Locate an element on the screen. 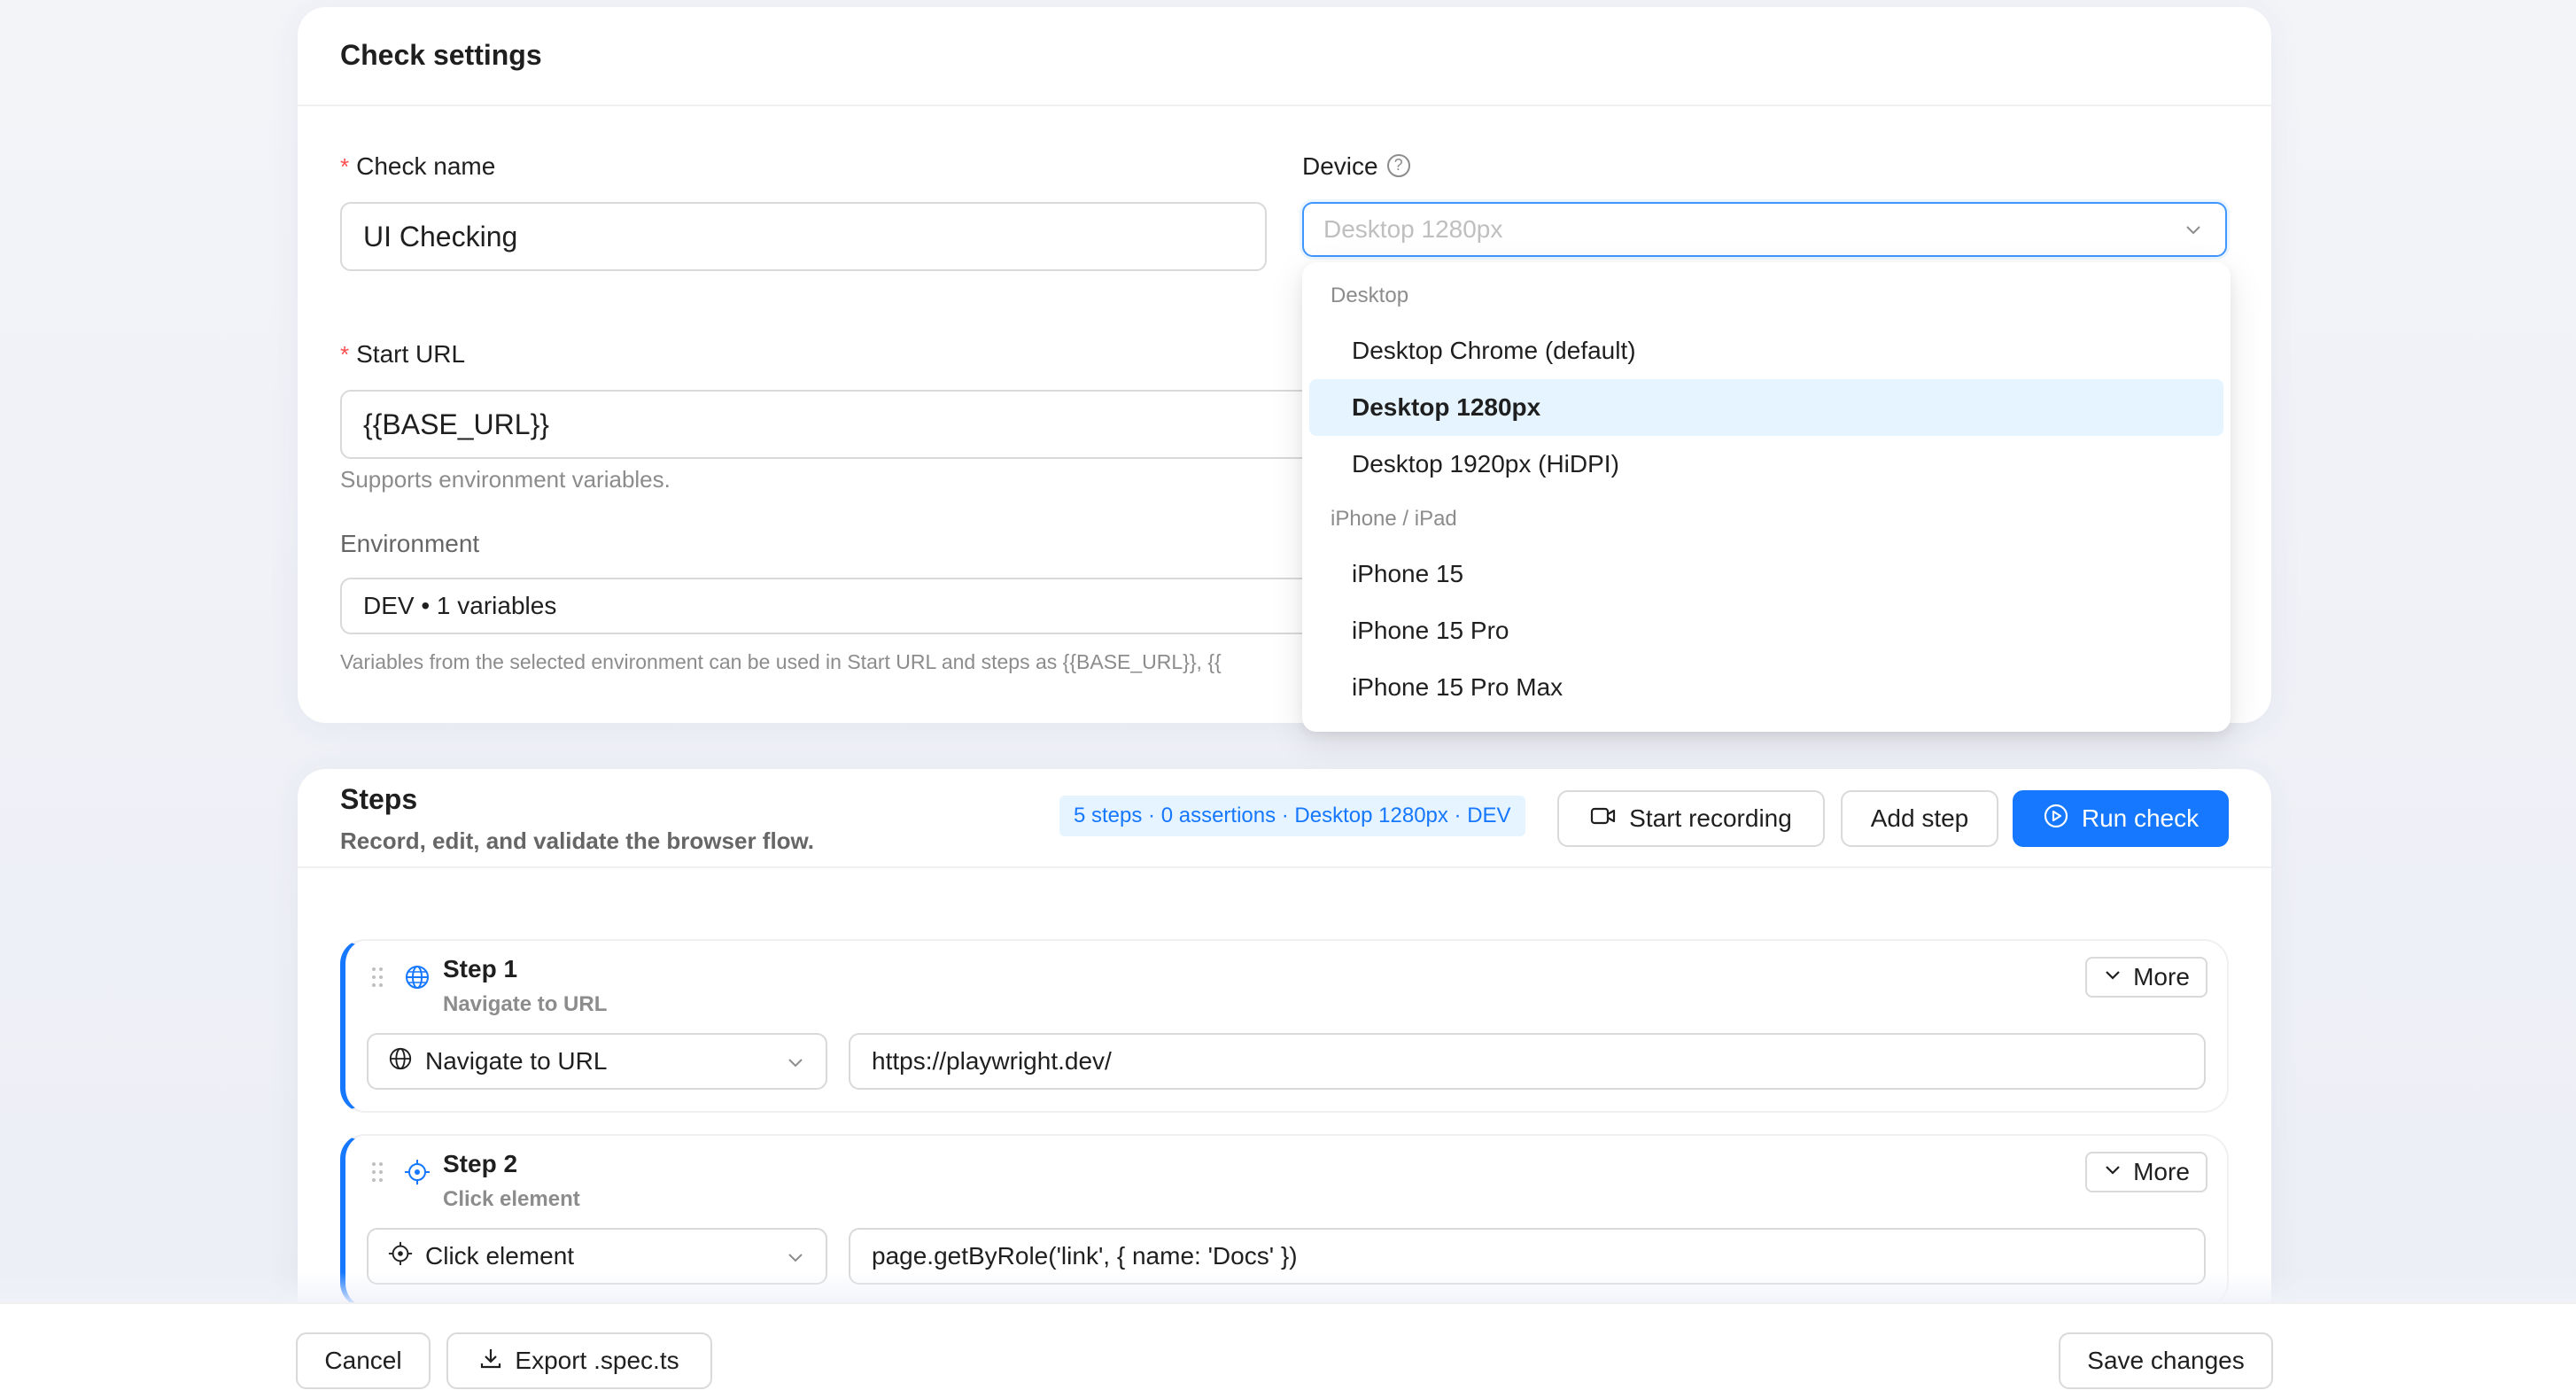 Image resolution: width=2576 pixels, height=1398 pixels. run-check-button: Run check is located at coordinates (2121, 818).